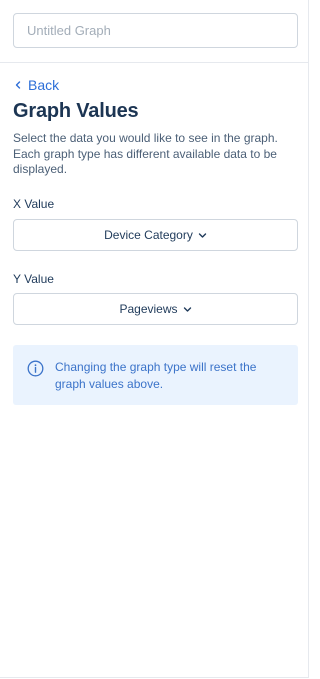  I want to click on y-value-select: Pageviews, so click(155, 309).